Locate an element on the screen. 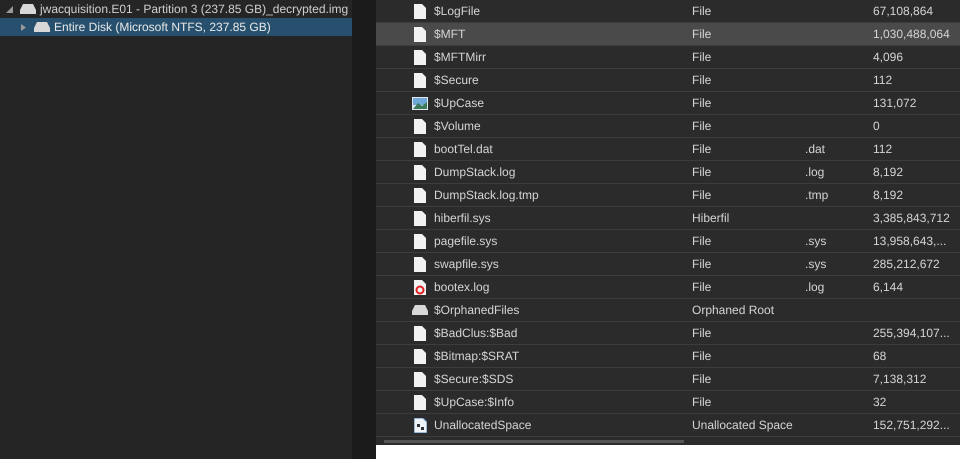  file-name: $Bitmap:$SRAT is located at coordinates (477, 356).